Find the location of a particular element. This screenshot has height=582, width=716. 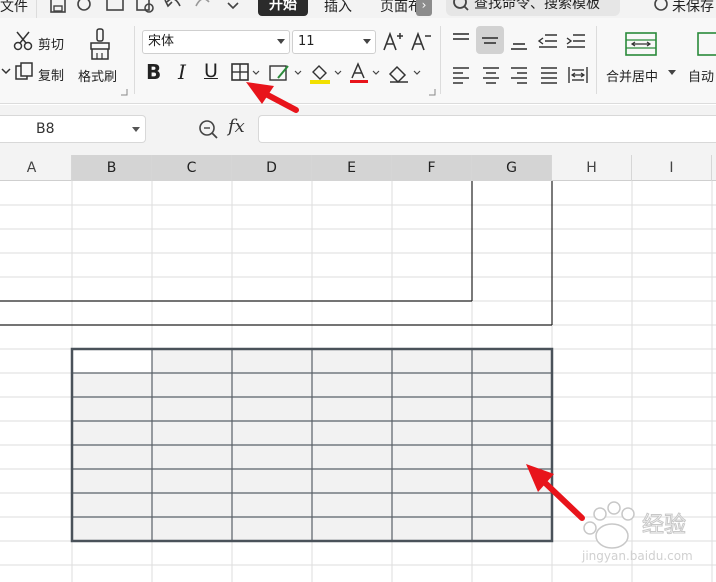

borders-icon is located at coordinates (245, 73).